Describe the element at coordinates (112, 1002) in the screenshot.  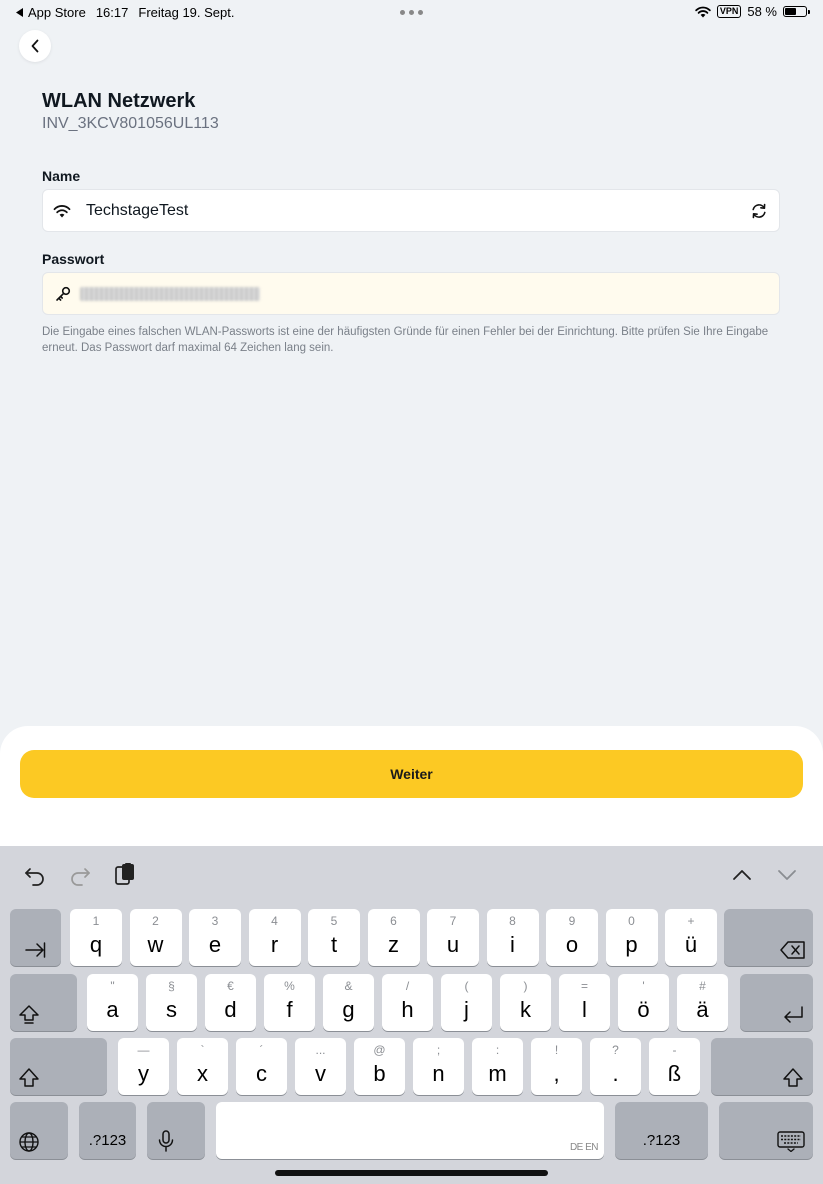
I see `key-row2-0: " a` at that location.